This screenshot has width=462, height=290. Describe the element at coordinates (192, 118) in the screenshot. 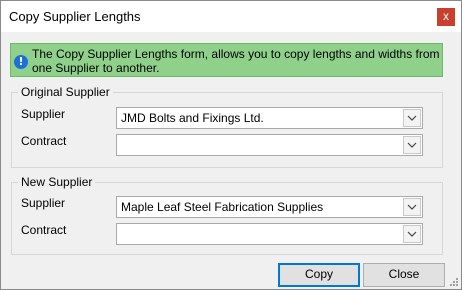

I see `original-supplier-value: JMD Bolts and Fixings Ltd.` at that location.